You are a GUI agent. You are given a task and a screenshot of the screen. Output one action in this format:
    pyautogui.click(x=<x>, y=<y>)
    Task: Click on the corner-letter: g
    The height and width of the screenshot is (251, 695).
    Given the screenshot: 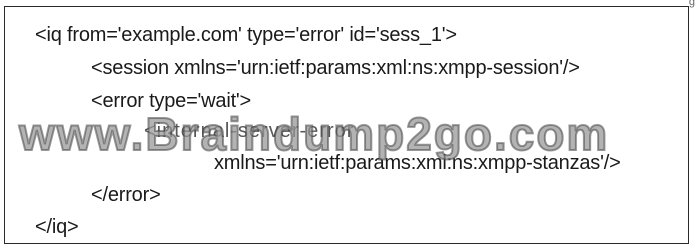 What is the action you would take?
    pyautogui.click(x=691, y=4)
    